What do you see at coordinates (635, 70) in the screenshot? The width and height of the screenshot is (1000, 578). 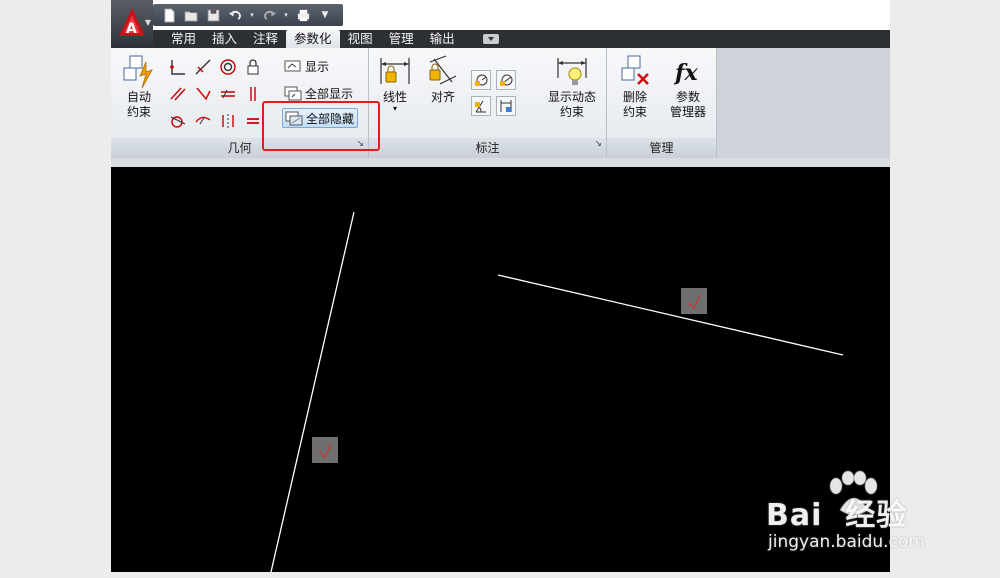 I see `delete-constraints-icon` at bounding box center [635, 70].